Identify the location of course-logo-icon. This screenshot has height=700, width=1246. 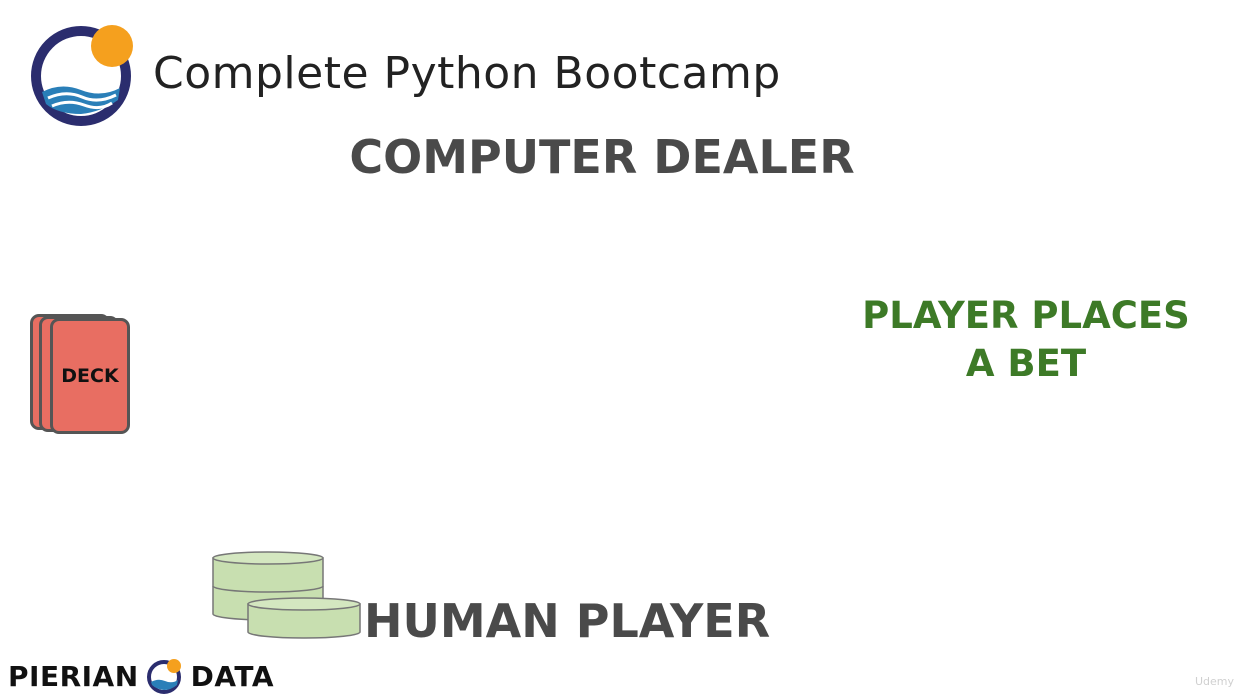
(81, 75).